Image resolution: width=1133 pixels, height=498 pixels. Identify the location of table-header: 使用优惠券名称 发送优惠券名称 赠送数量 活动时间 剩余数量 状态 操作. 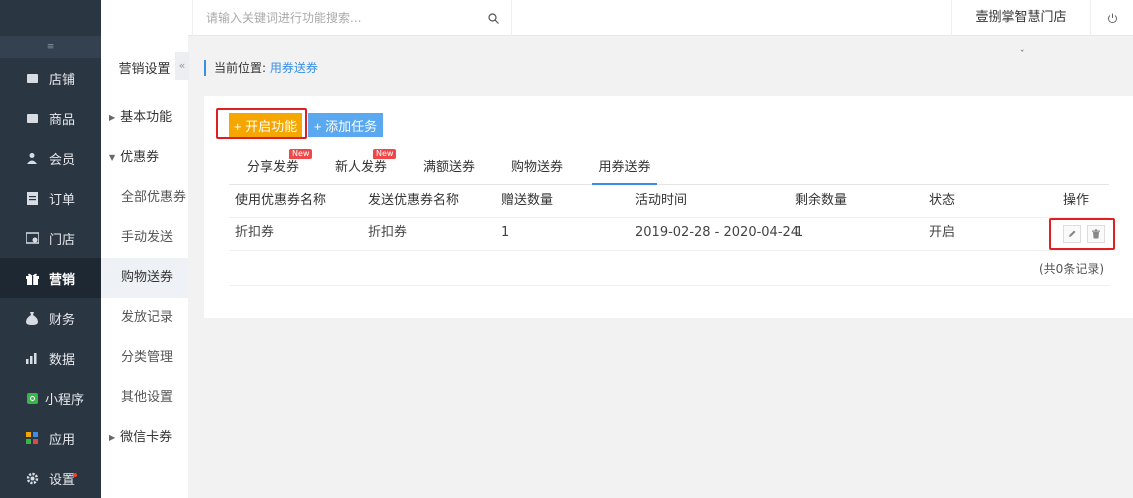
(669, 202).